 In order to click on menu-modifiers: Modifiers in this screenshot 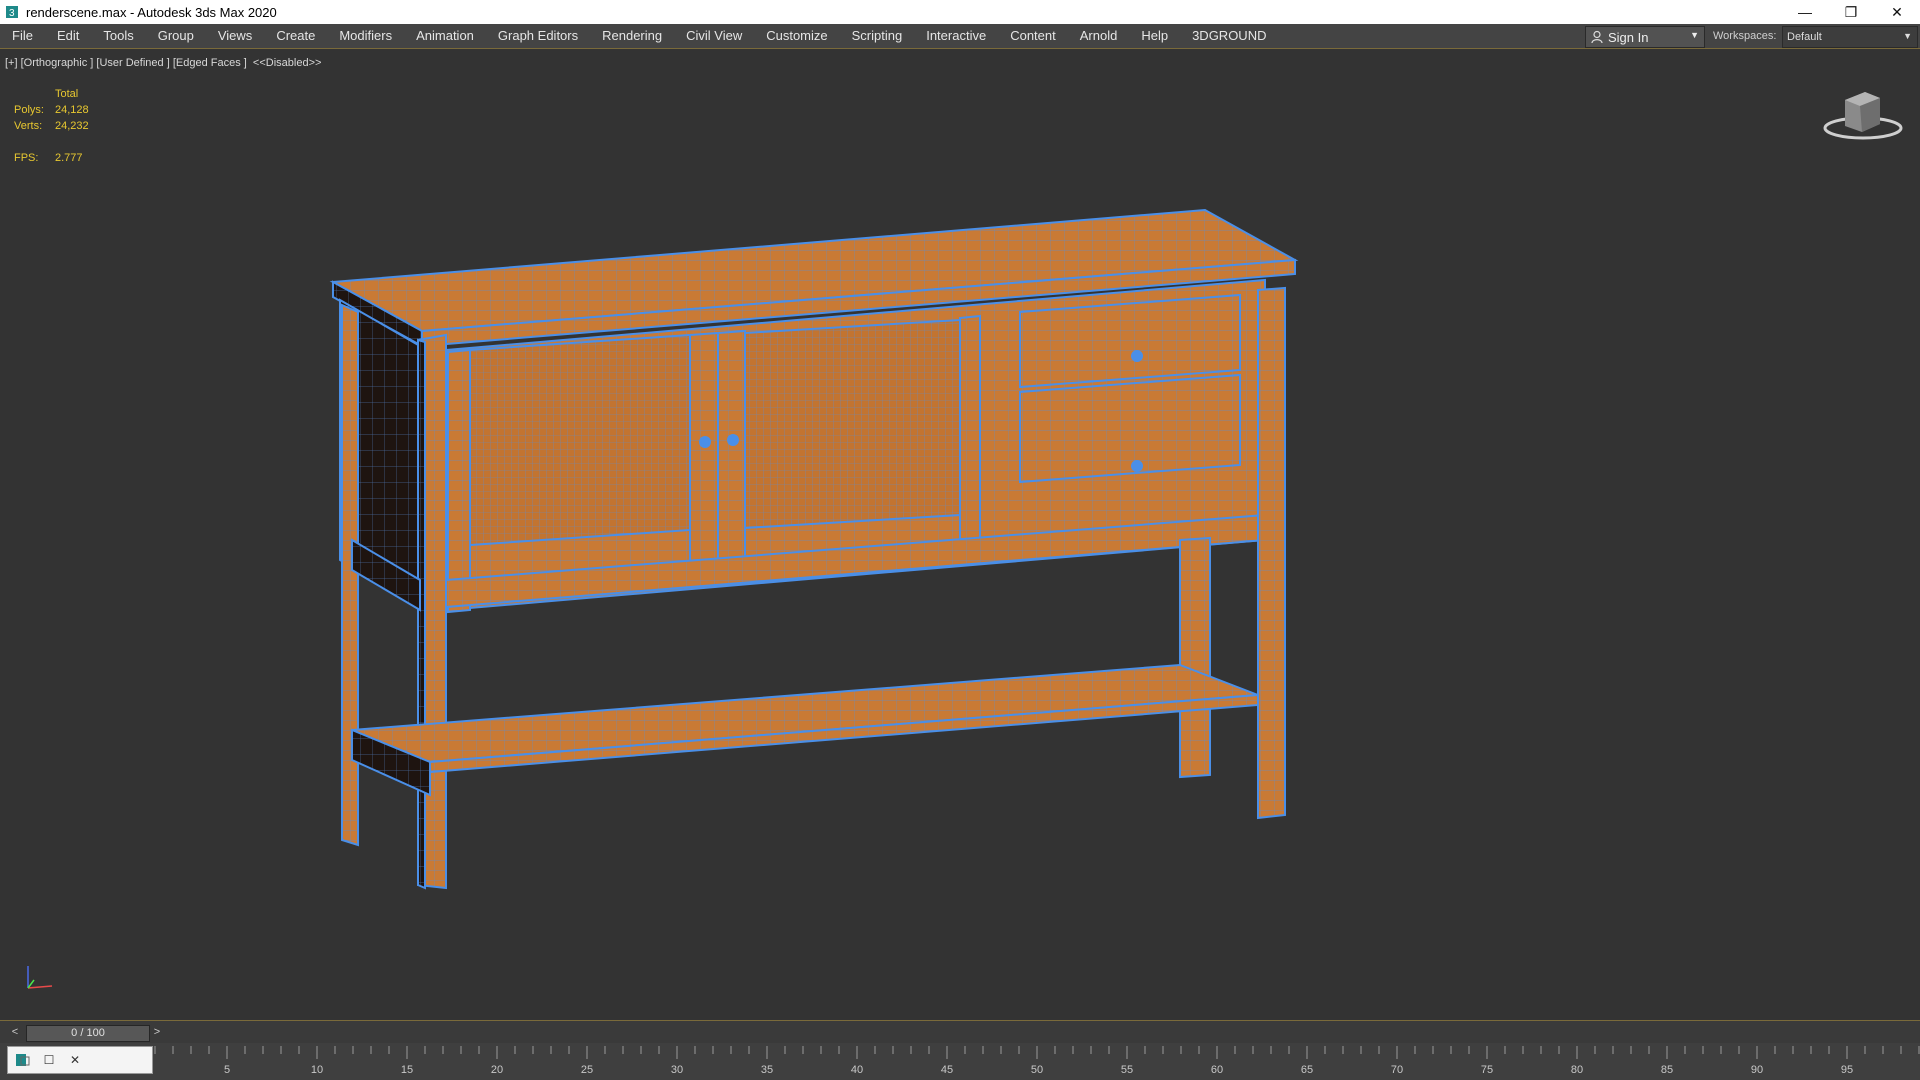, I will do `click(365, 36)`.